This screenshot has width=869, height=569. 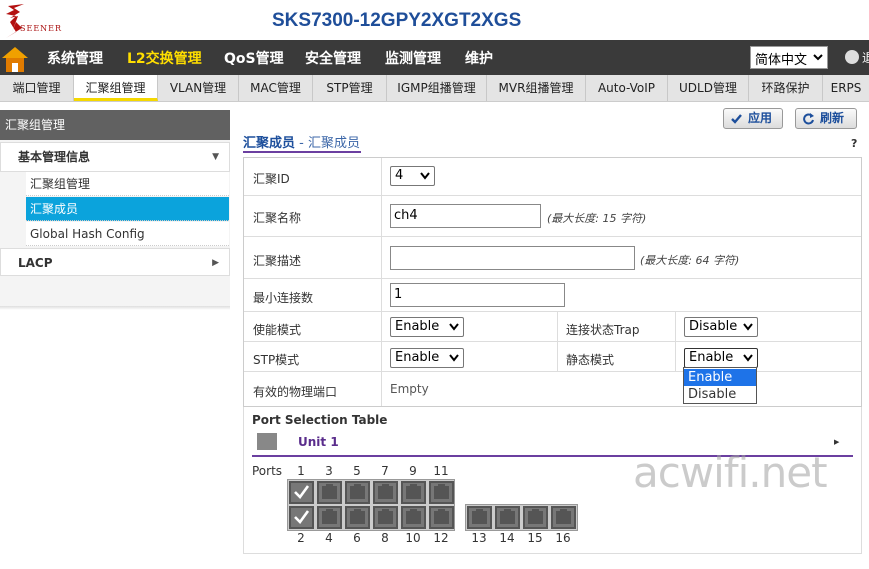 I want to click on active-ports-label: 有效的物理端口, so click(x=295, y=392).